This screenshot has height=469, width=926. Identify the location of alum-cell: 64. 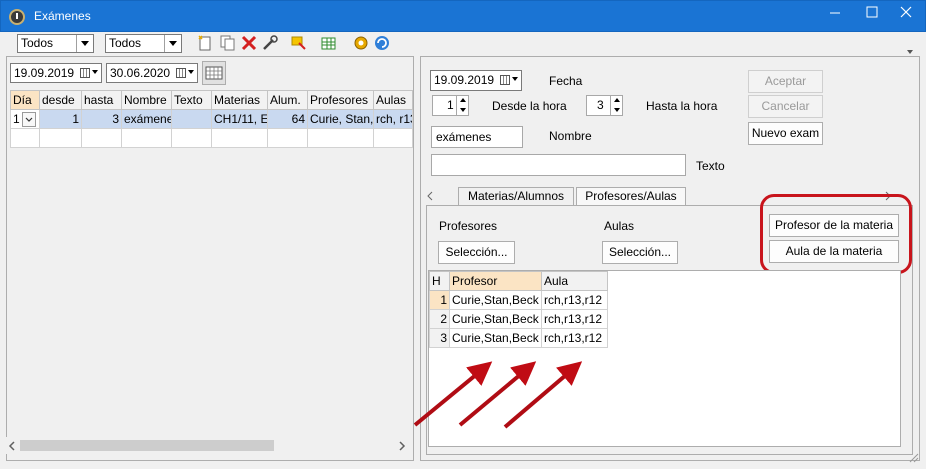
(287, 119).